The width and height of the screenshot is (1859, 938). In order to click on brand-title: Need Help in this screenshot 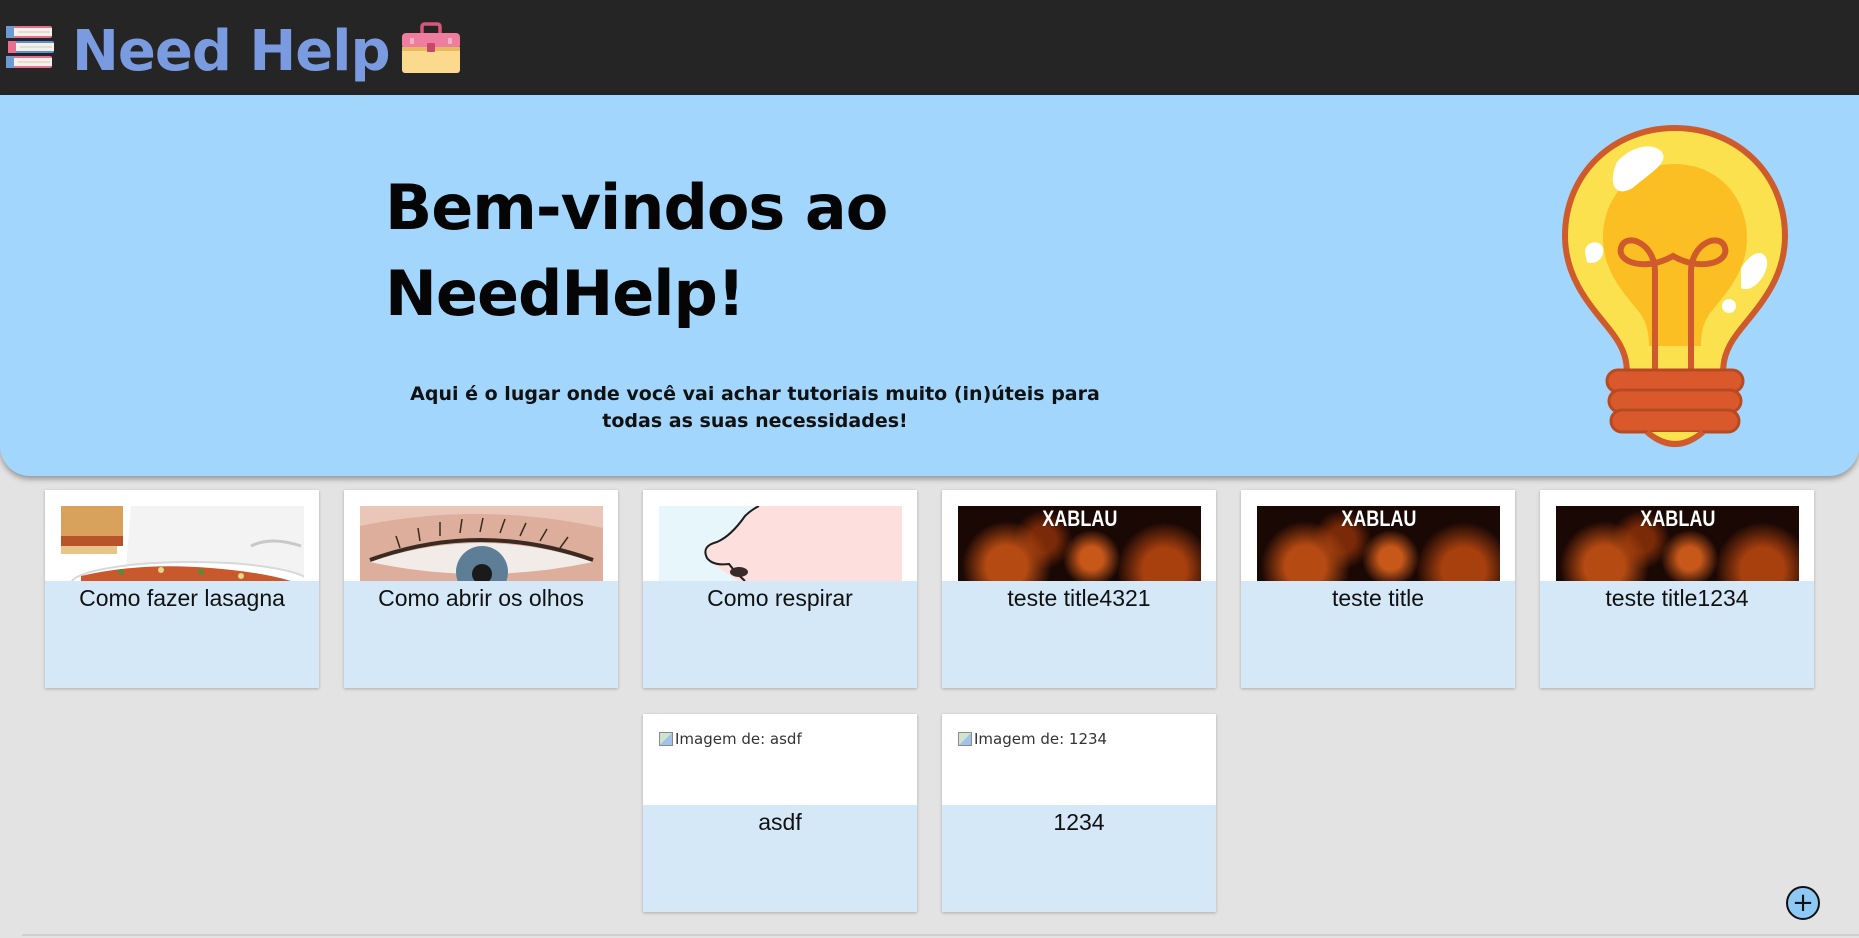, I will do `click(231, 51)`.